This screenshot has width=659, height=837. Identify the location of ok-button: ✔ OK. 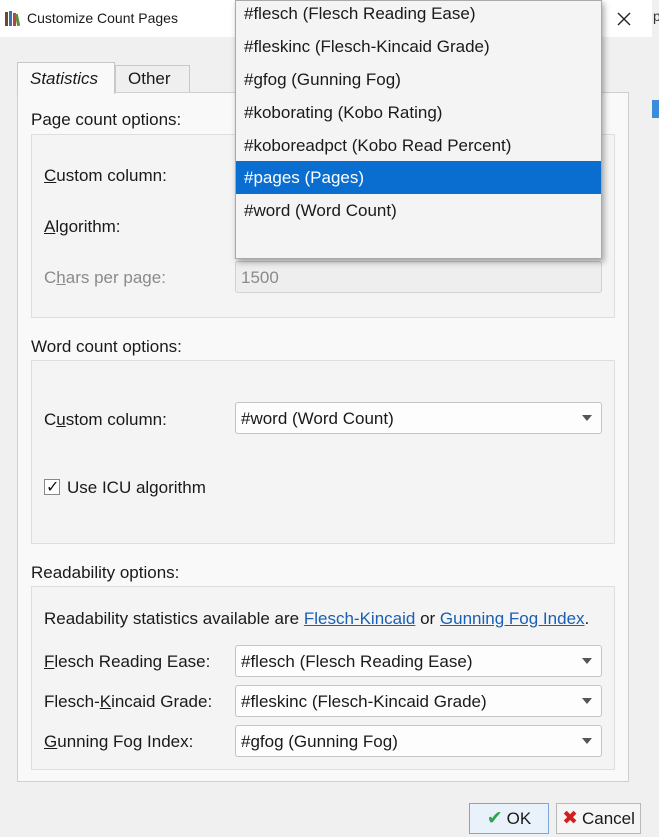
(509, 818).